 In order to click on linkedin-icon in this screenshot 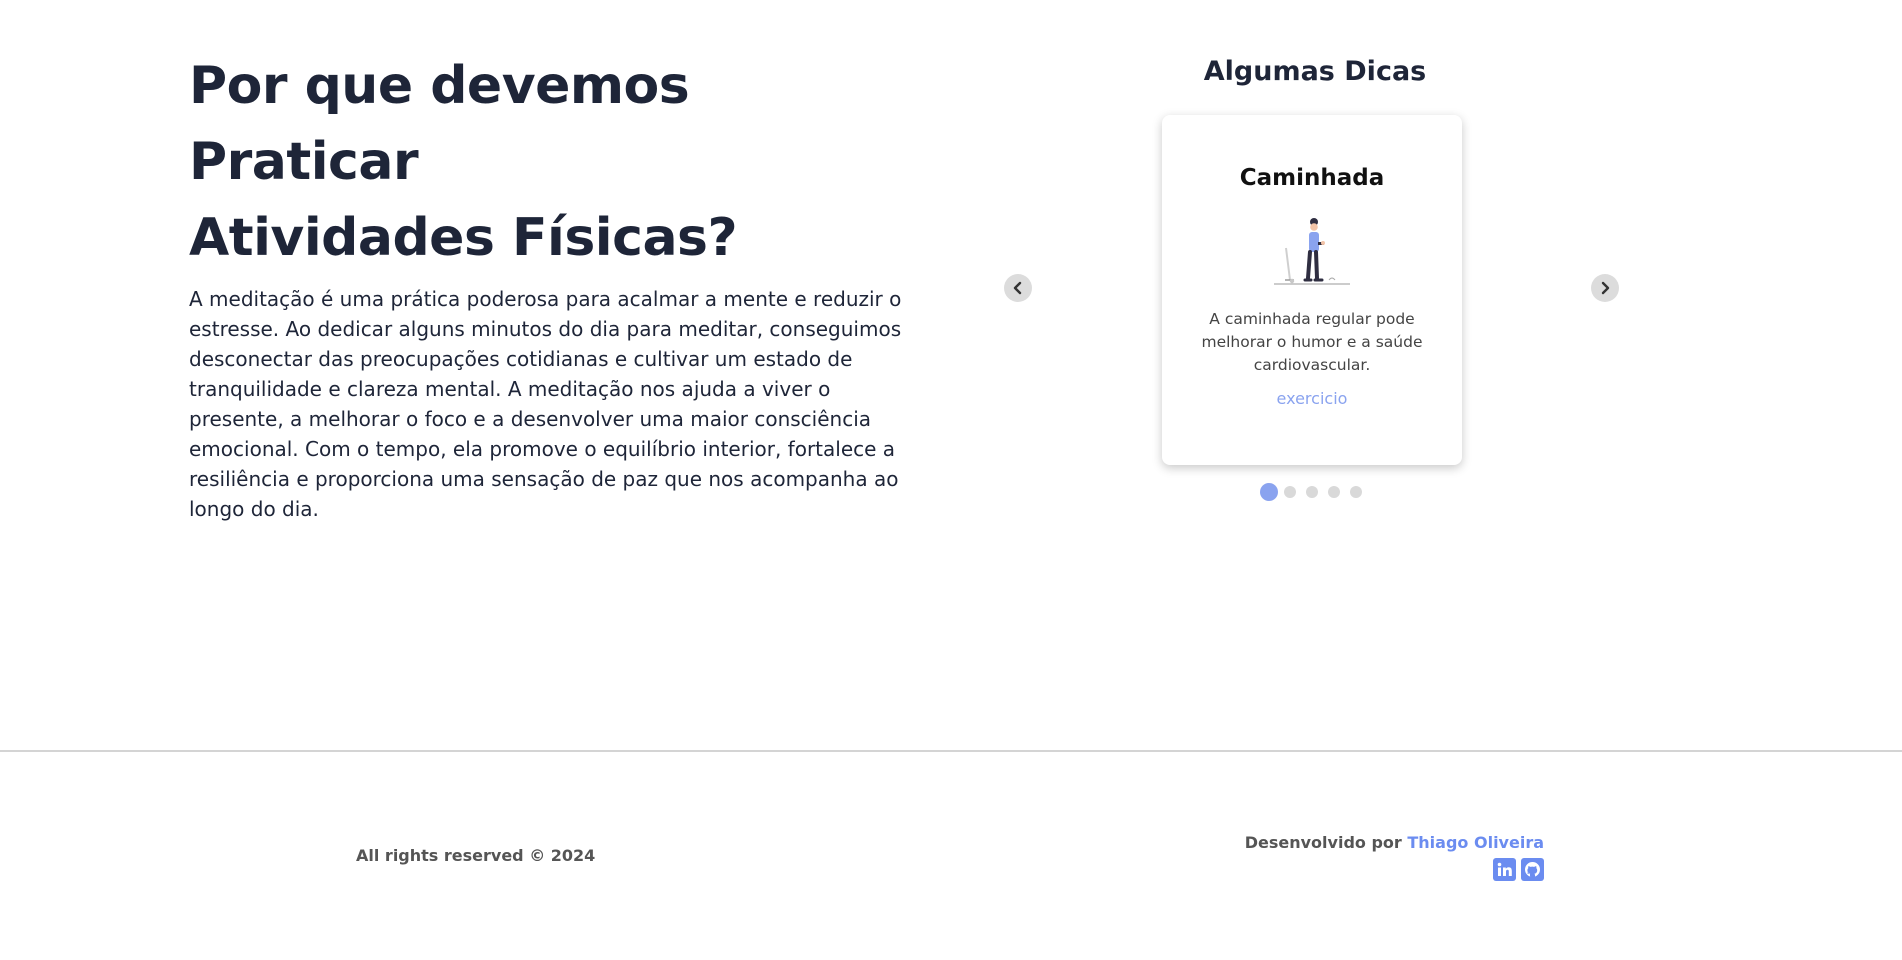, I will do `click(1504, 869)`.